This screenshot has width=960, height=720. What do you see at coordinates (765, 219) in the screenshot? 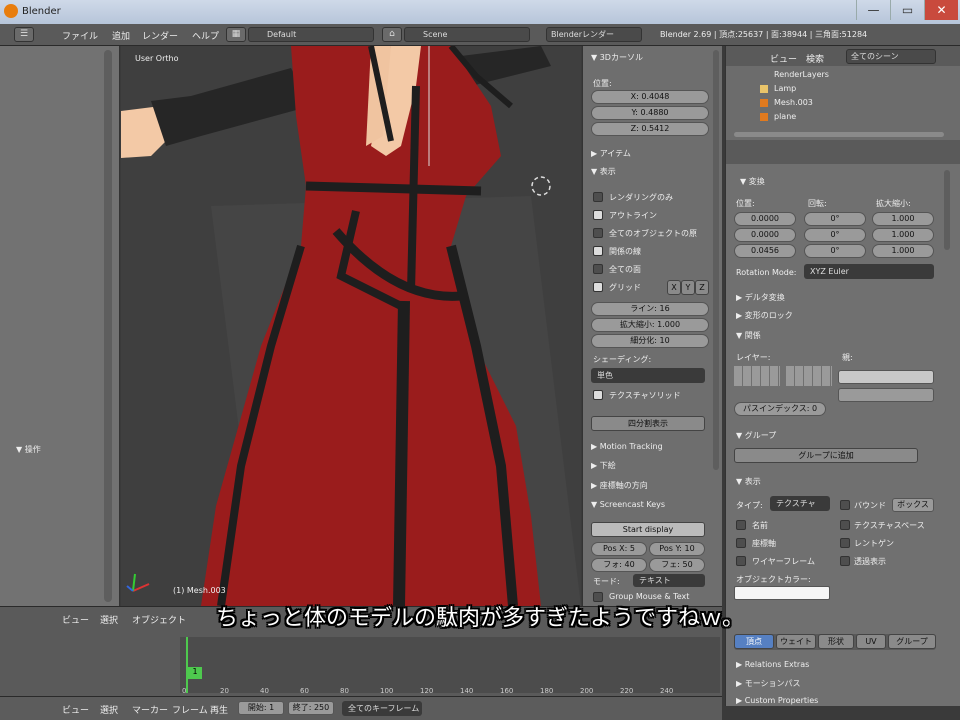
I see `location-x-field: 0.0000` at bounding box center [765, 219].